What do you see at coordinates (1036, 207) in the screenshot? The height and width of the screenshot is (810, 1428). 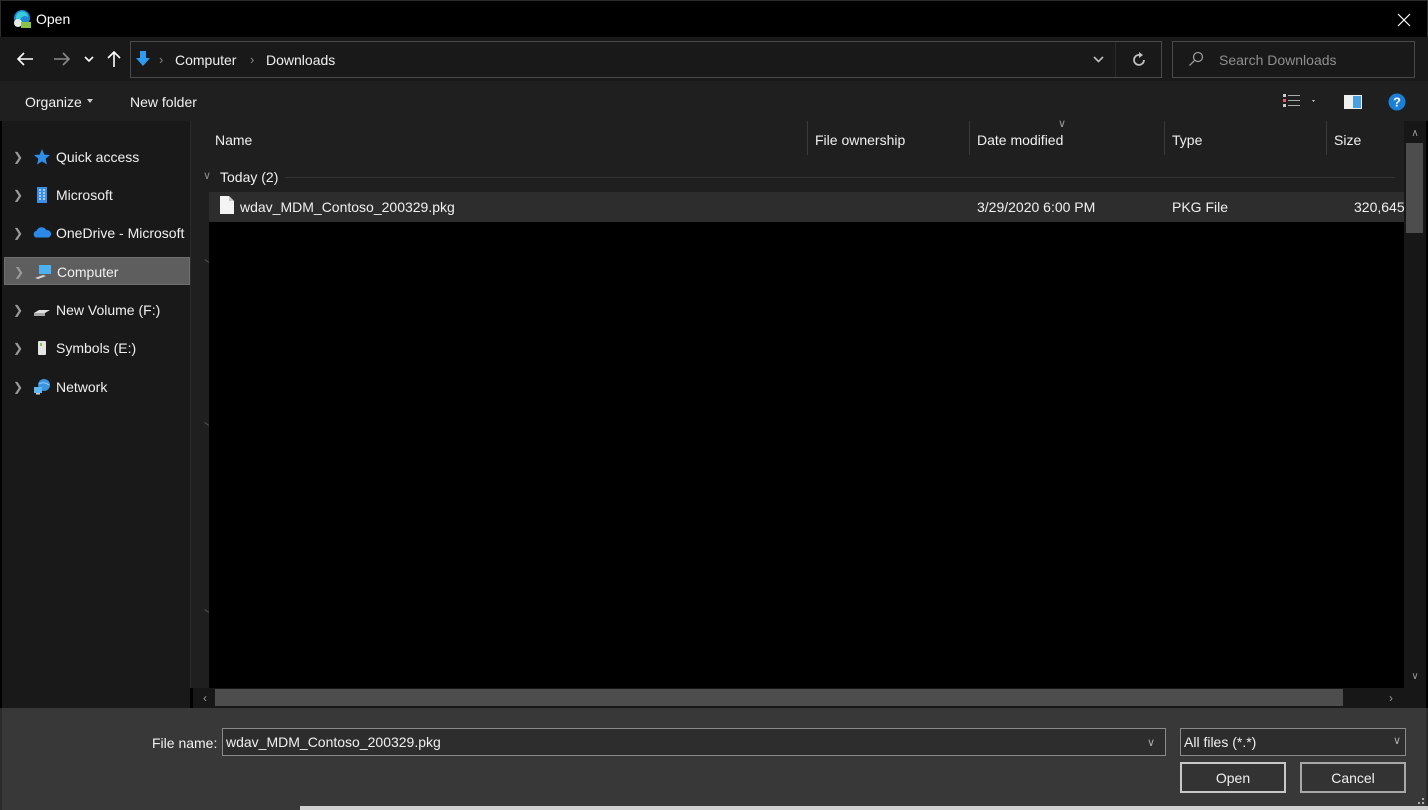 I see `file-date-modified: 3/29/2020 6:00 PM` at bounding box center [1036, 207].